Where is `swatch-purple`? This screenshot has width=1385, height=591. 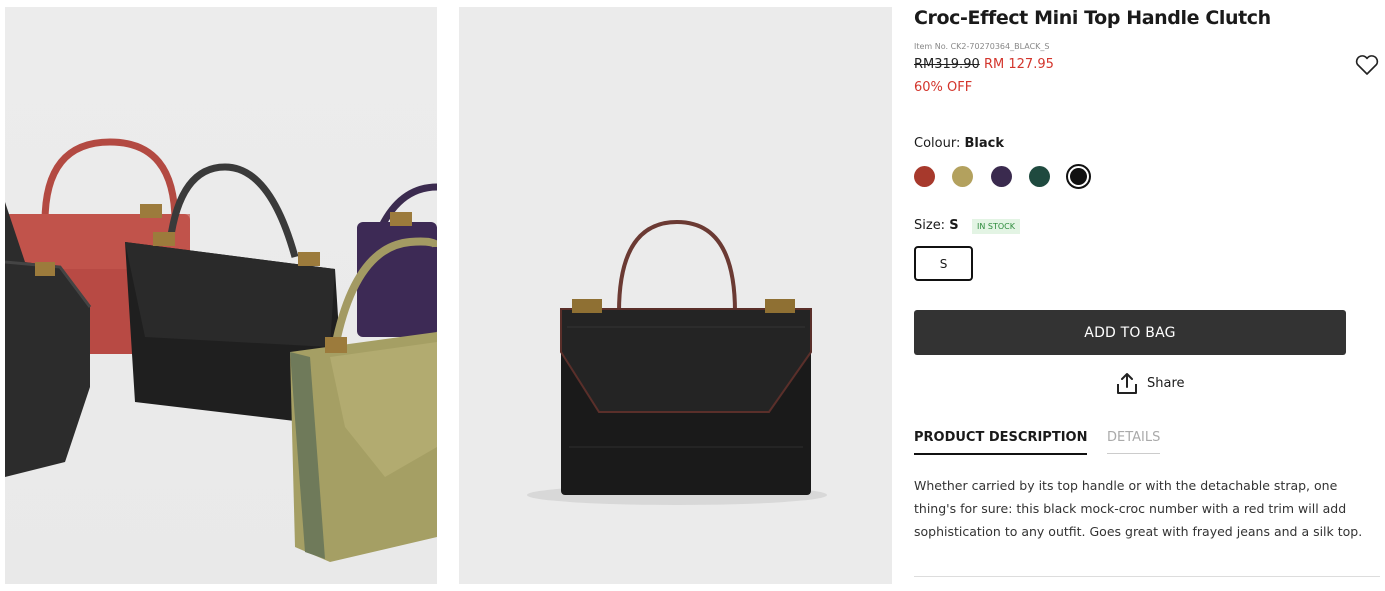 swatch-purple is located at coordinates (1001, 176).